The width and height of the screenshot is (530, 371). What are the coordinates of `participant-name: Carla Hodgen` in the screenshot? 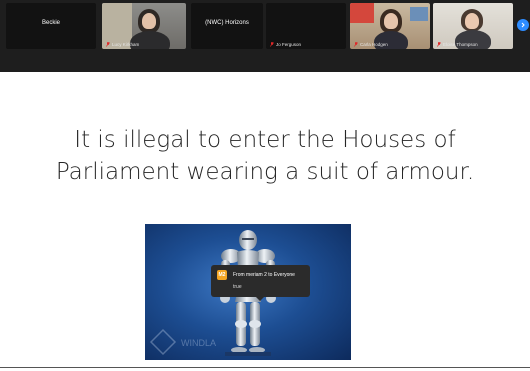 It's located at (374, 44).